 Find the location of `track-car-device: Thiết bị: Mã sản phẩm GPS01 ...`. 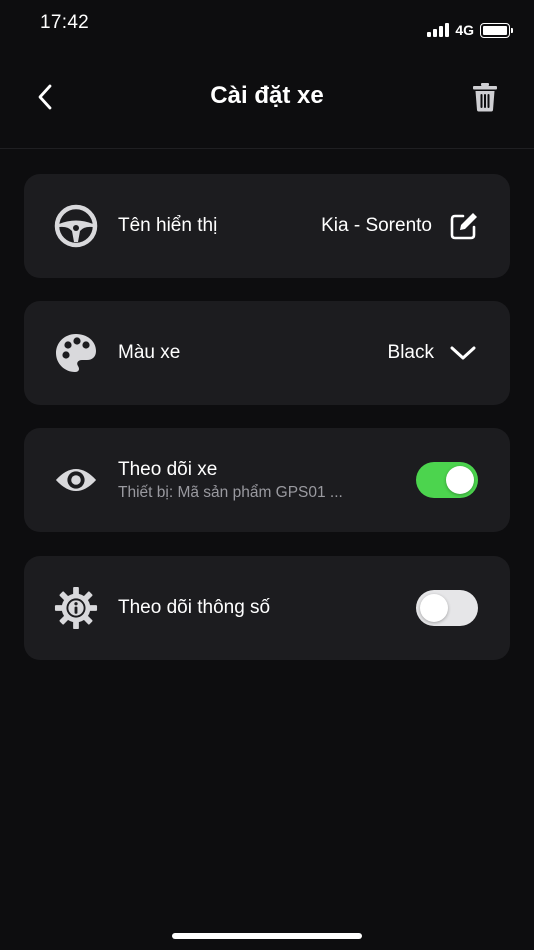

track-car-device: Thiết bị: Mã sản phẩm GPS01 ... is located at coordinates (230, 492).